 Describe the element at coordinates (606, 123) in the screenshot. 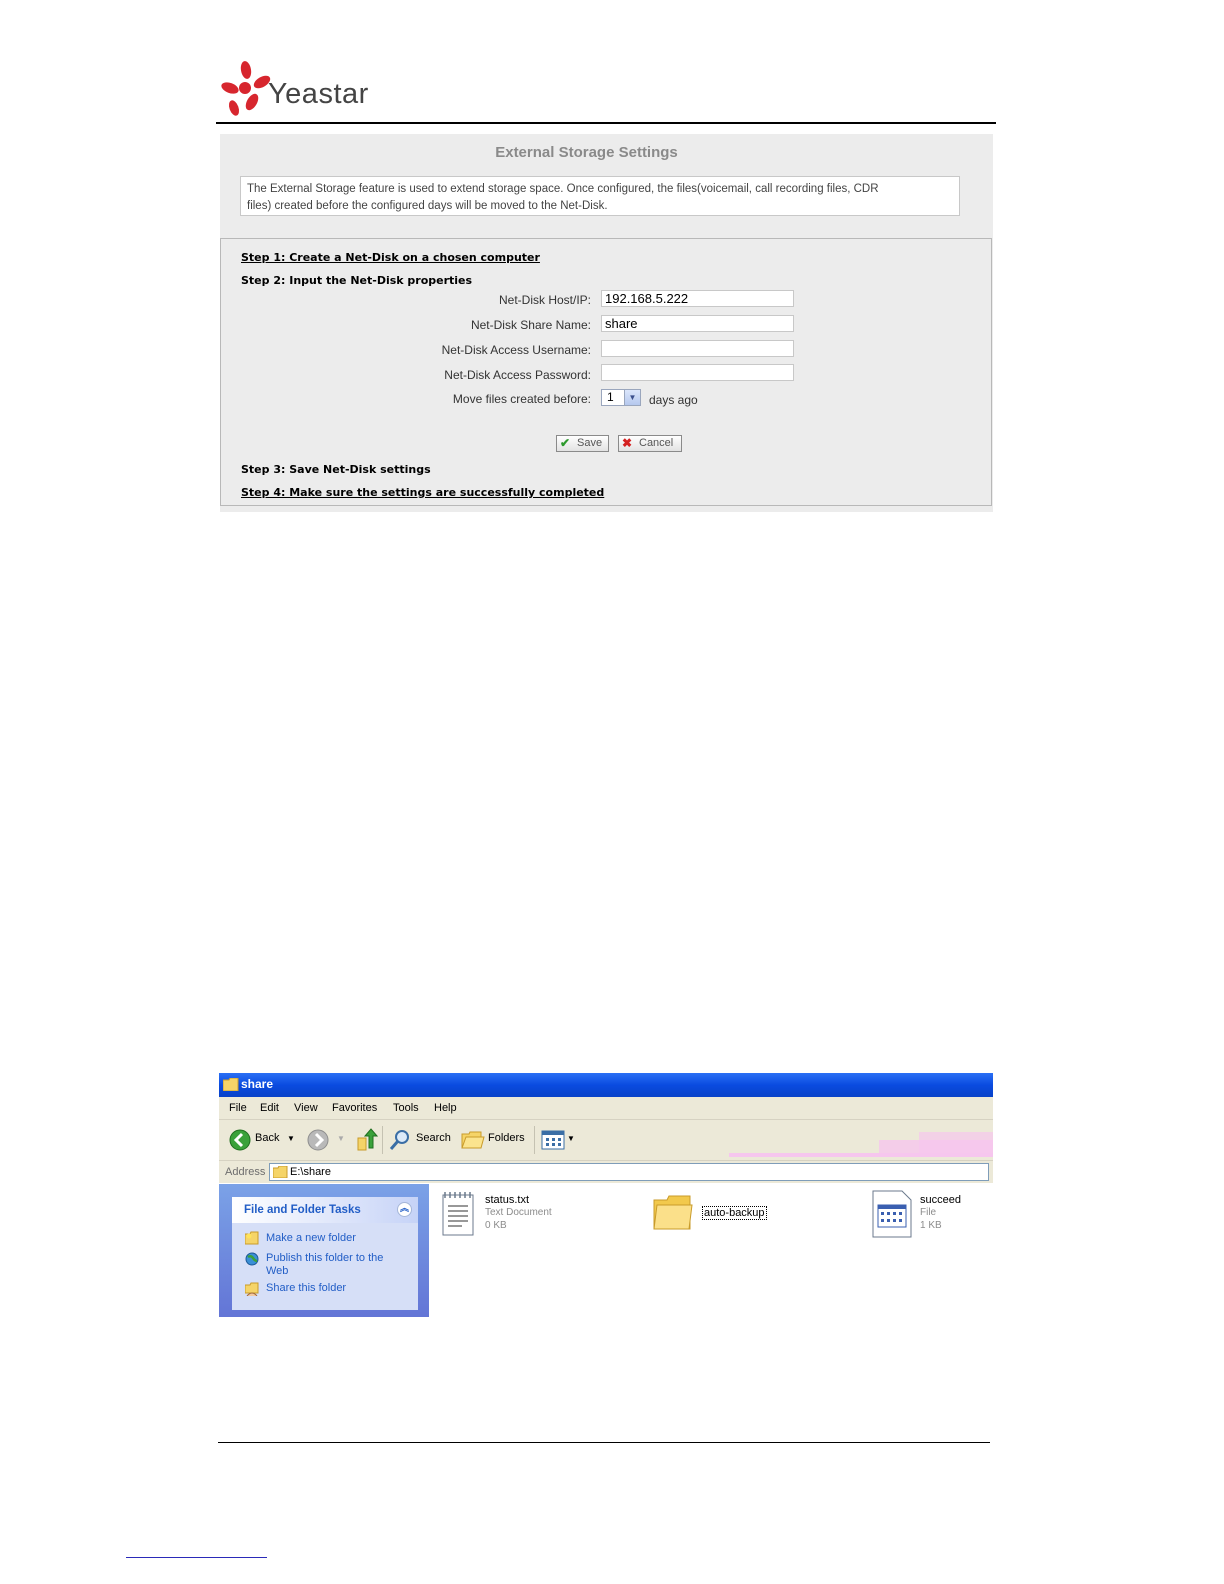

I see `header-divider` at that location.